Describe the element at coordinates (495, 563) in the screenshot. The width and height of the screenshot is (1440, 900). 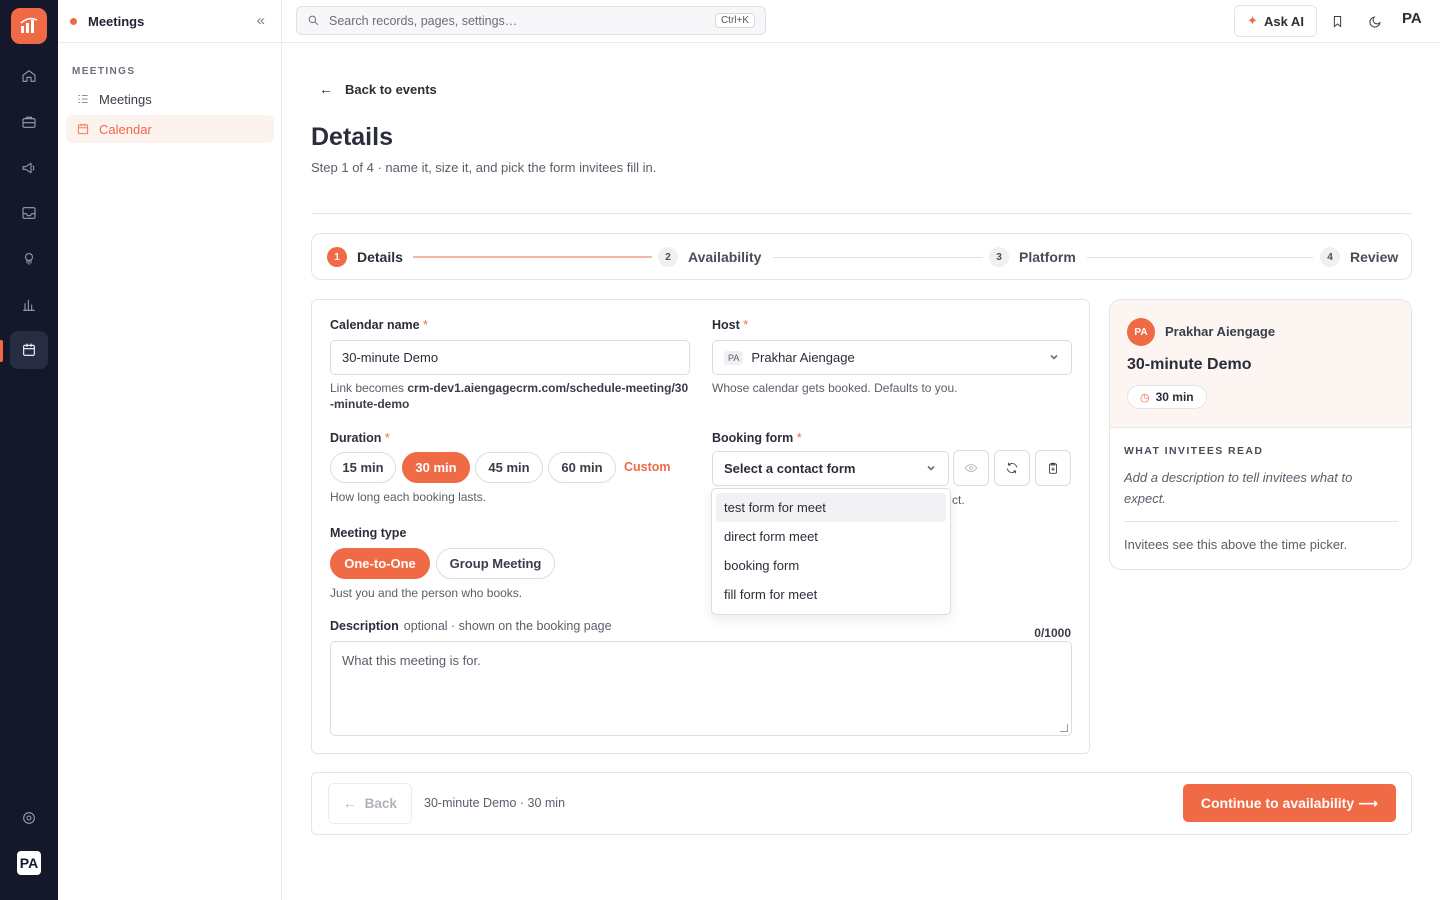
I see `group-meeting-chip: Group Meeting` at that location.